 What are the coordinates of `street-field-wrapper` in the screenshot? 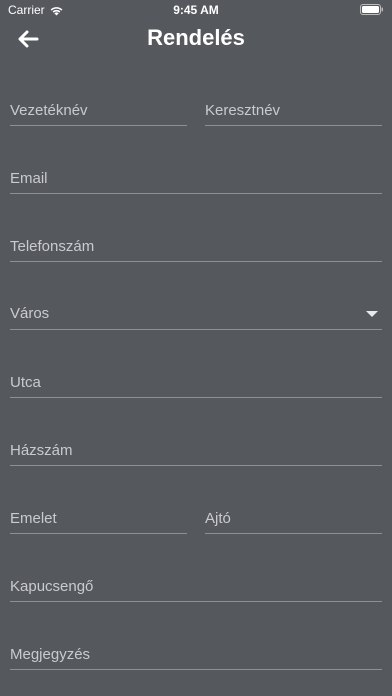 It's located at (196, 383).